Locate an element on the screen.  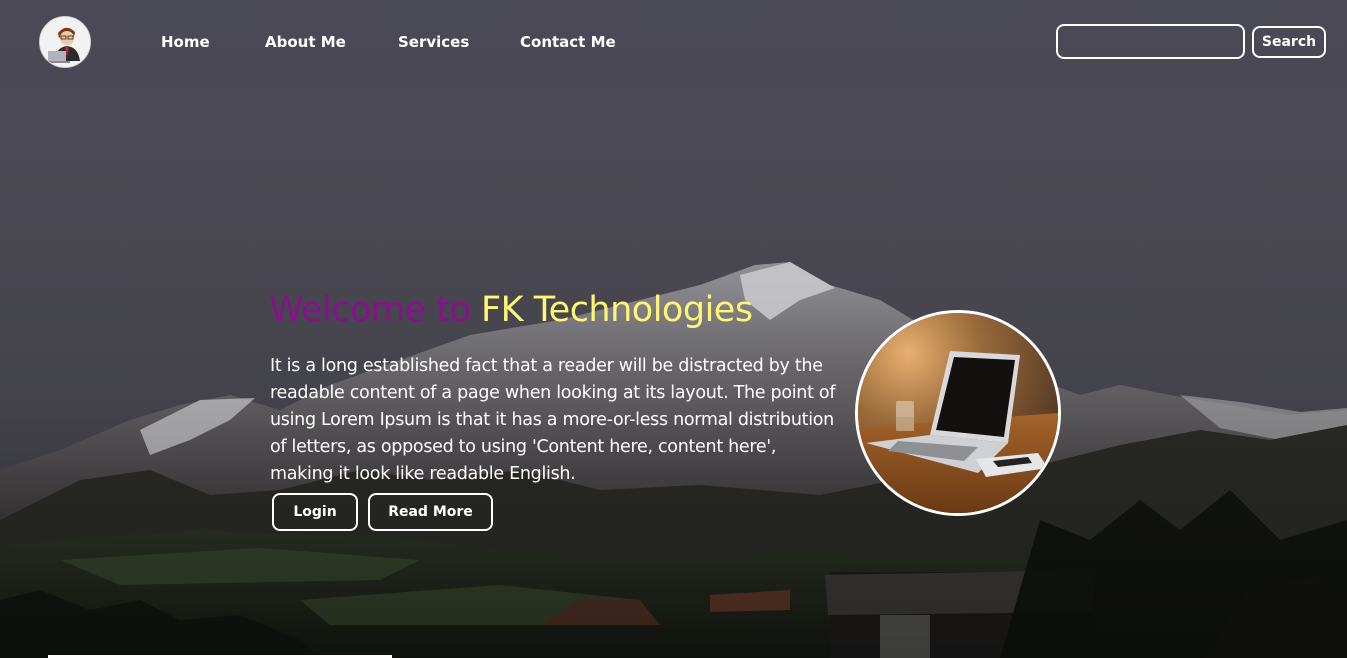
nav-link-contact-me: Contact Me is located at coordinates (568, 42).